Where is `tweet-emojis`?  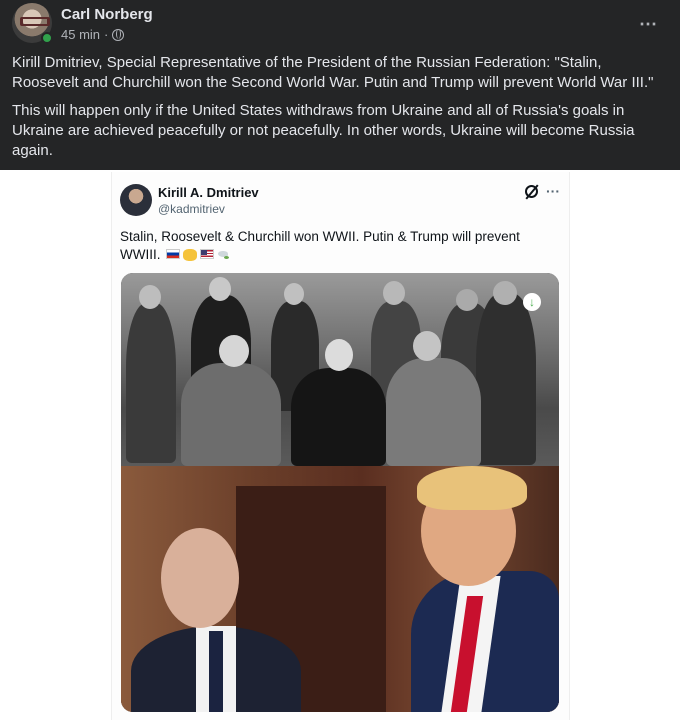 tweet-emojis is located at coordinates (198, 255).